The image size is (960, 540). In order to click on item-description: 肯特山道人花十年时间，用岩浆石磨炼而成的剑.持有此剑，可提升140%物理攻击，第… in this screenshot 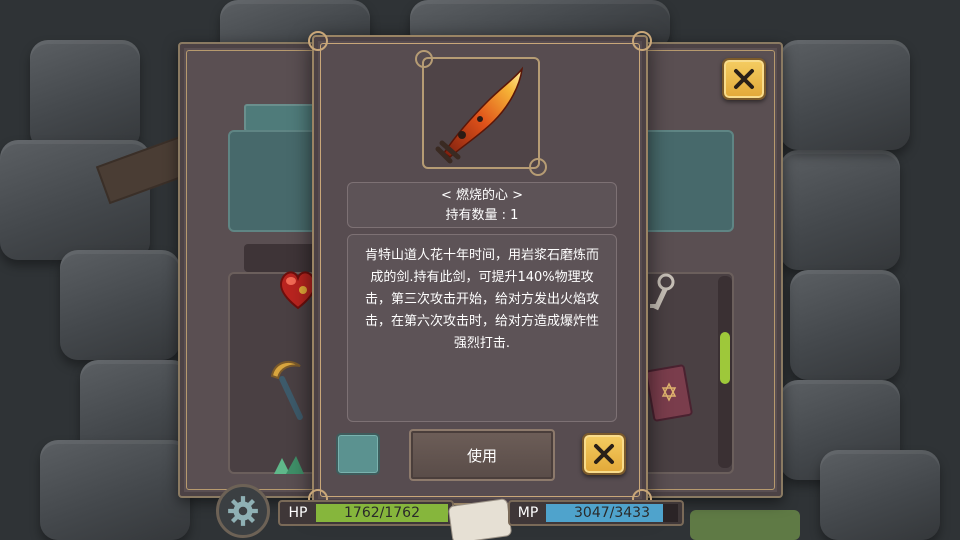, I will do `click(481, 299)`.